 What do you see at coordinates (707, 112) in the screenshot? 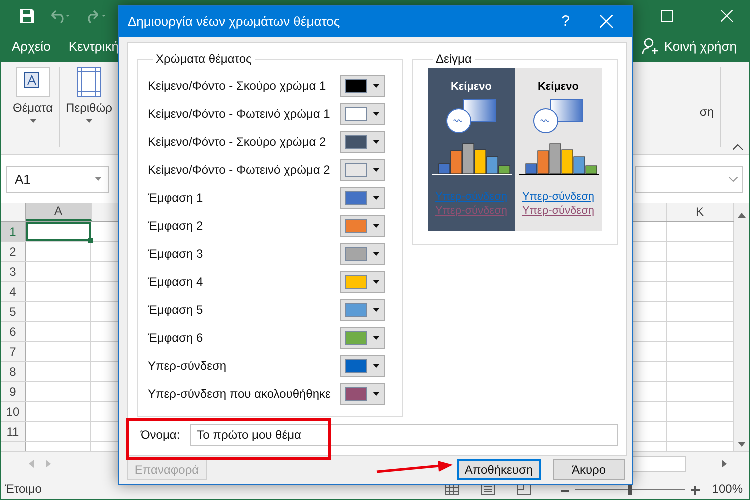
I see `ribbon-label: ση` at bounding box center [707, 112].